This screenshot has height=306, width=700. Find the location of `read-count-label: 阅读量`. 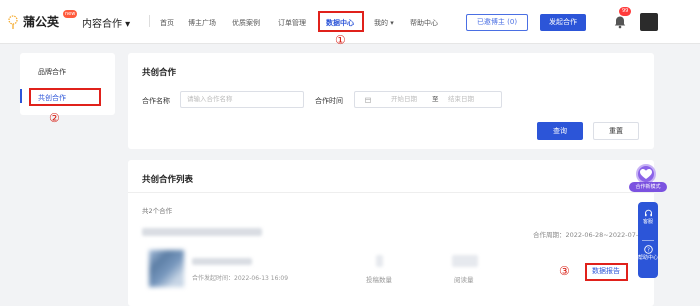

read-count-label: 阅读量 is located at coordinates (464, 280).